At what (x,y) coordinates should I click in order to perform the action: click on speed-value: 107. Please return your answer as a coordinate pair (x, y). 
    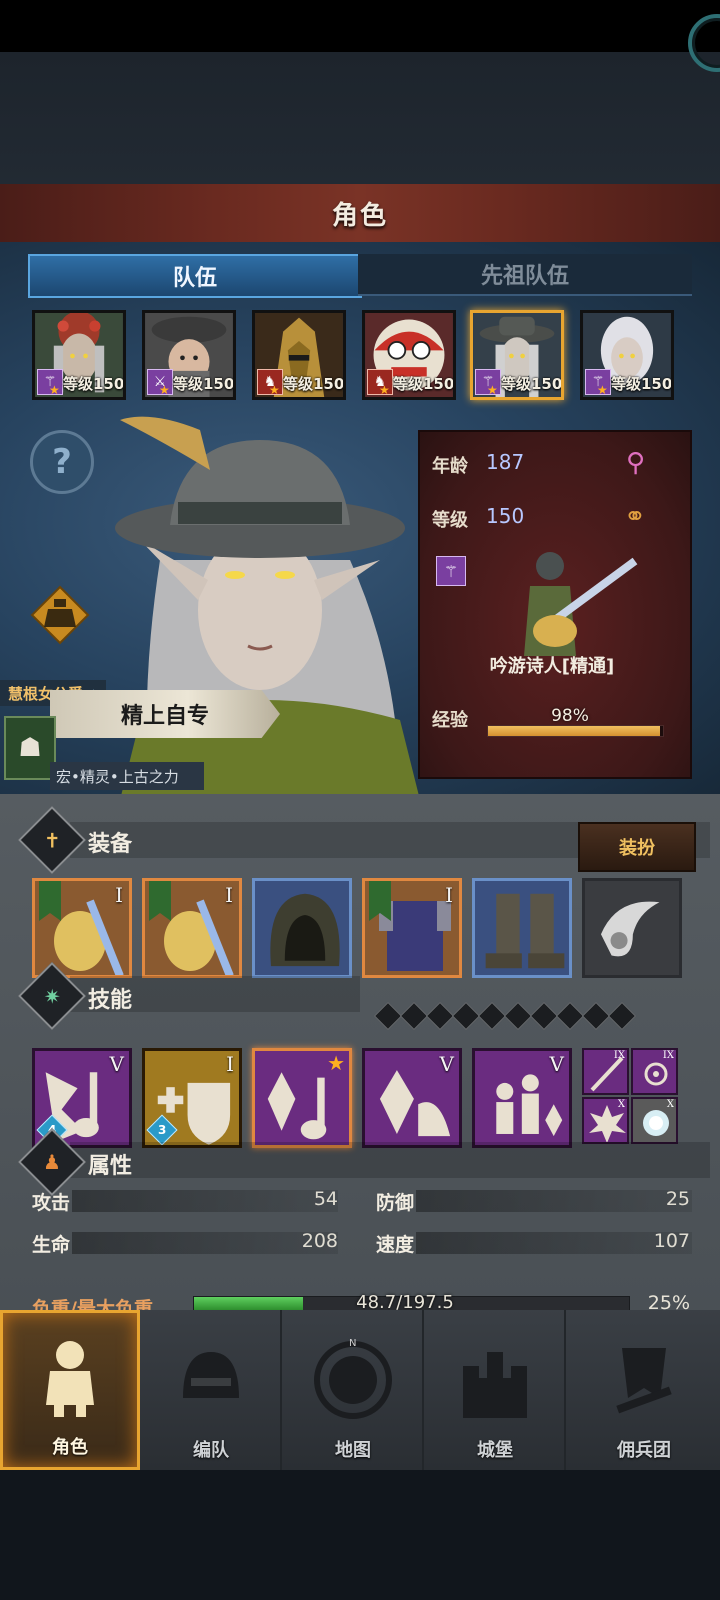
    Looking at the image, I should click on (671, 1241).